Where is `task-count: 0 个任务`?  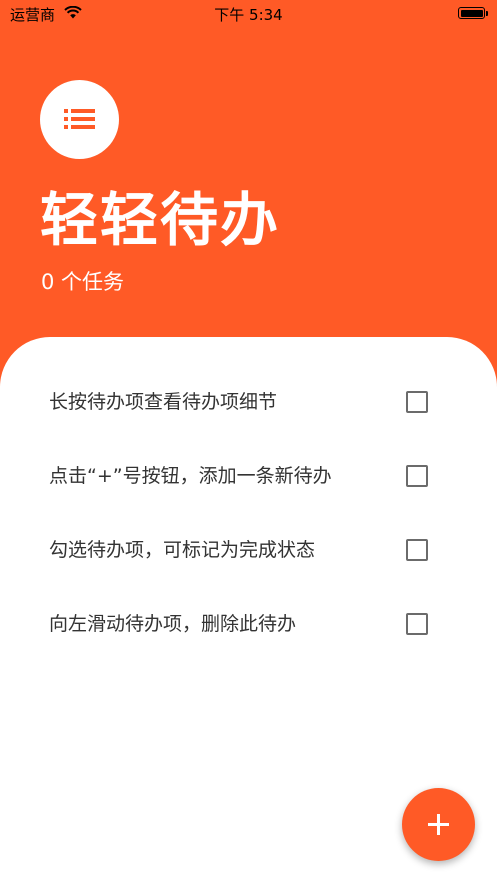 task-count: 0 个任务 is located at coordinates (83, 282).